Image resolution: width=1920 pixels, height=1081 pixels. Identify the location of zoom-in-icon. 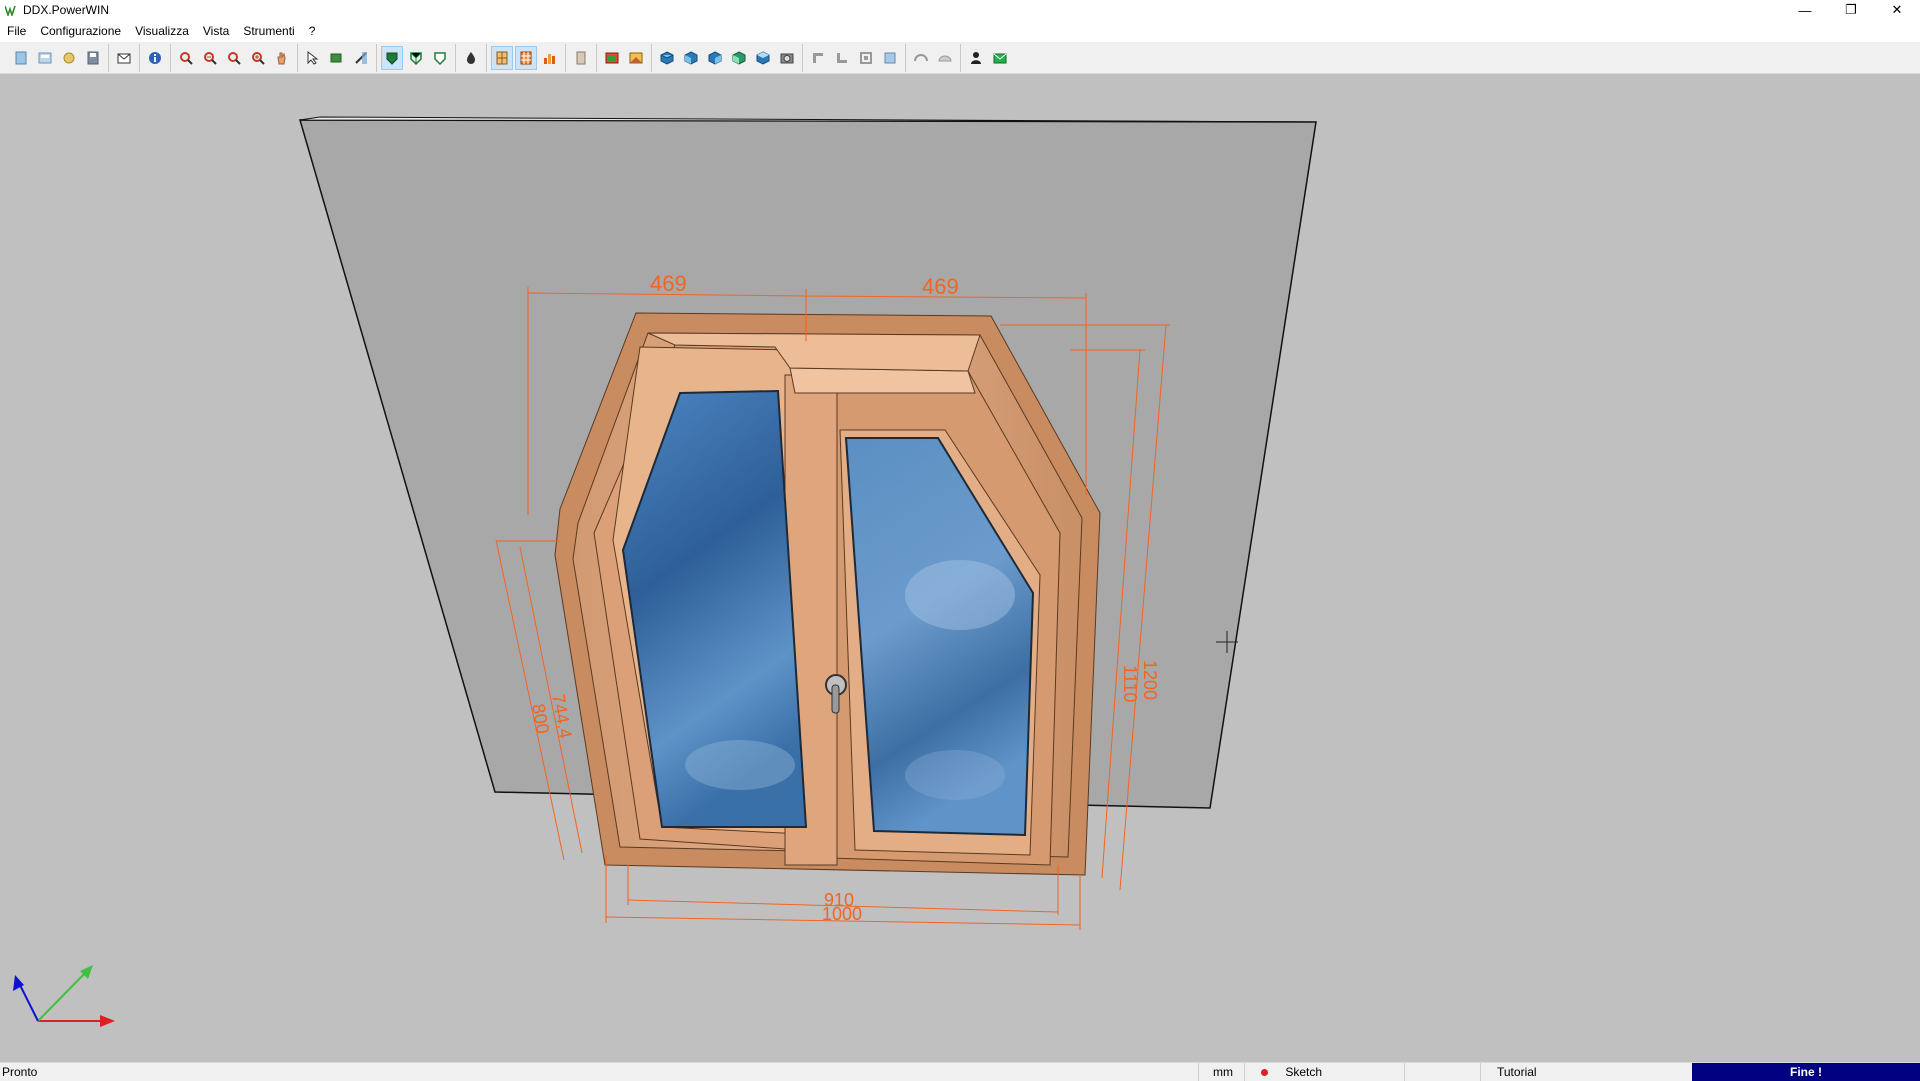
(258, 58).